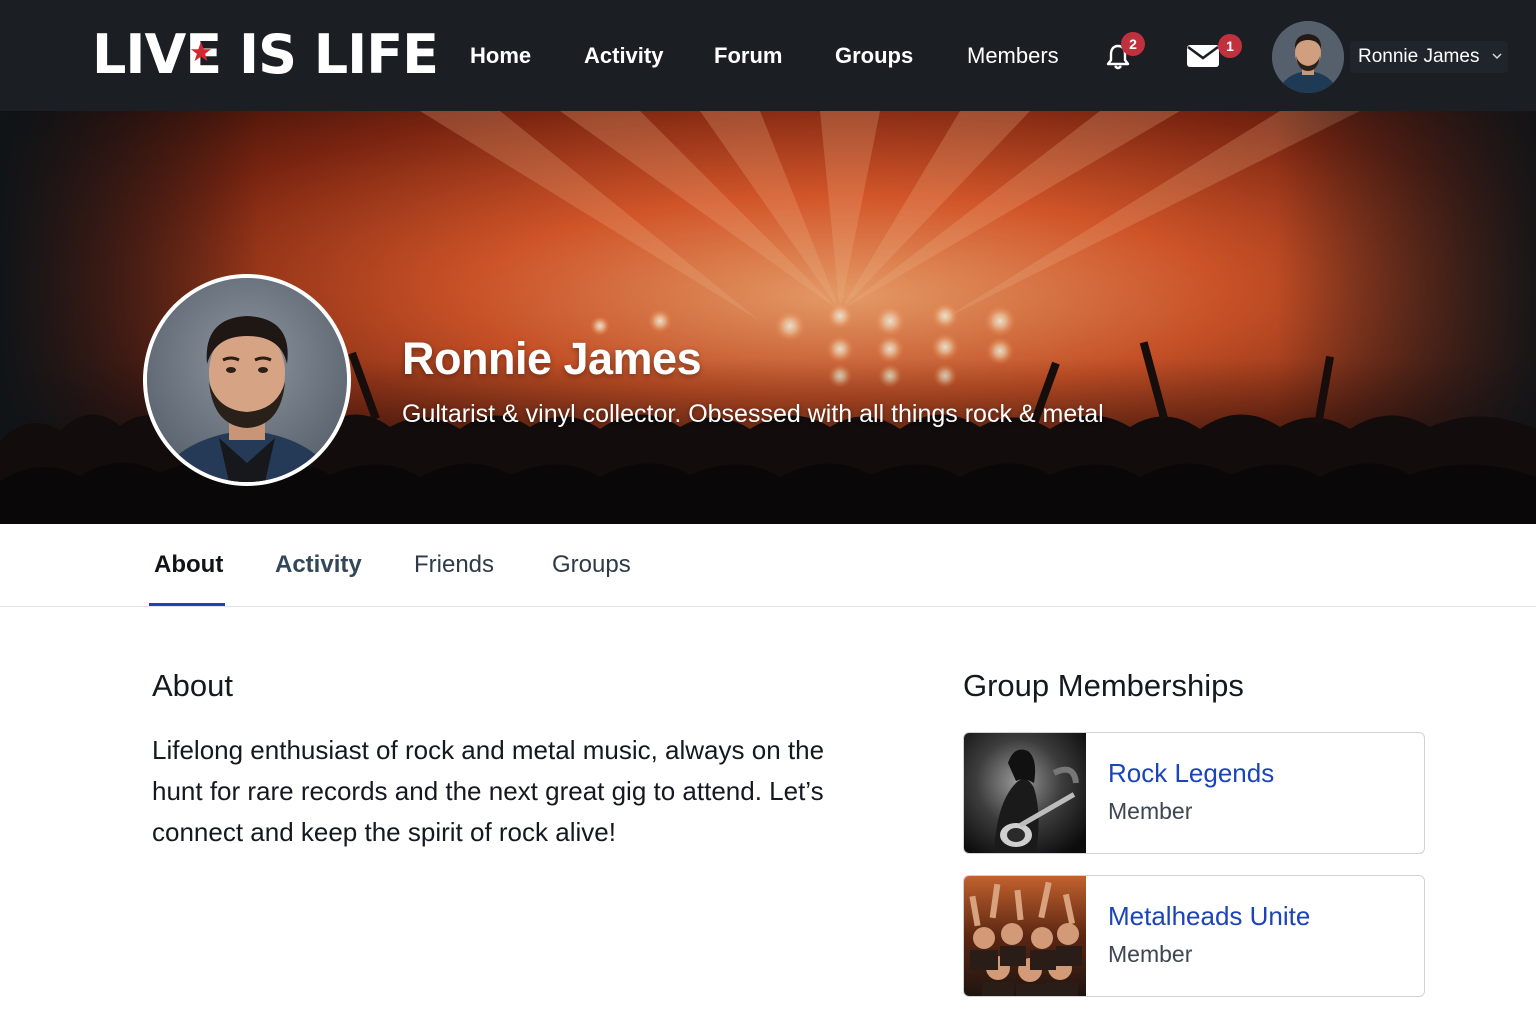 The width and height of the screenshot is (1536, 1024). What do you see at coordinates (500, 56) in the screenshot?
I see `nav-link-home: Home` at bounding box center [500, 56].